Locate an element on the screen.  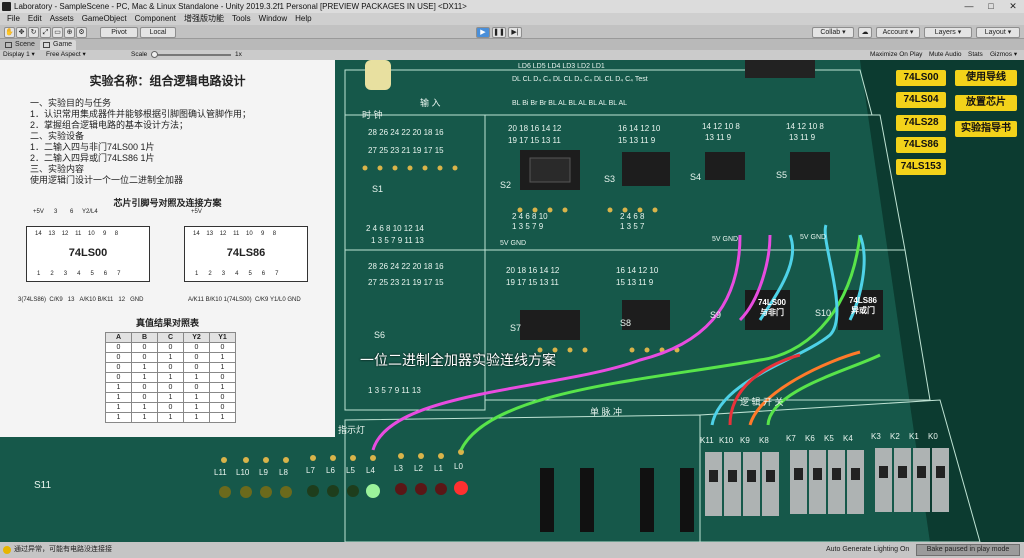
chip2-pin-9: 9 is located at coordinates (263, 234).